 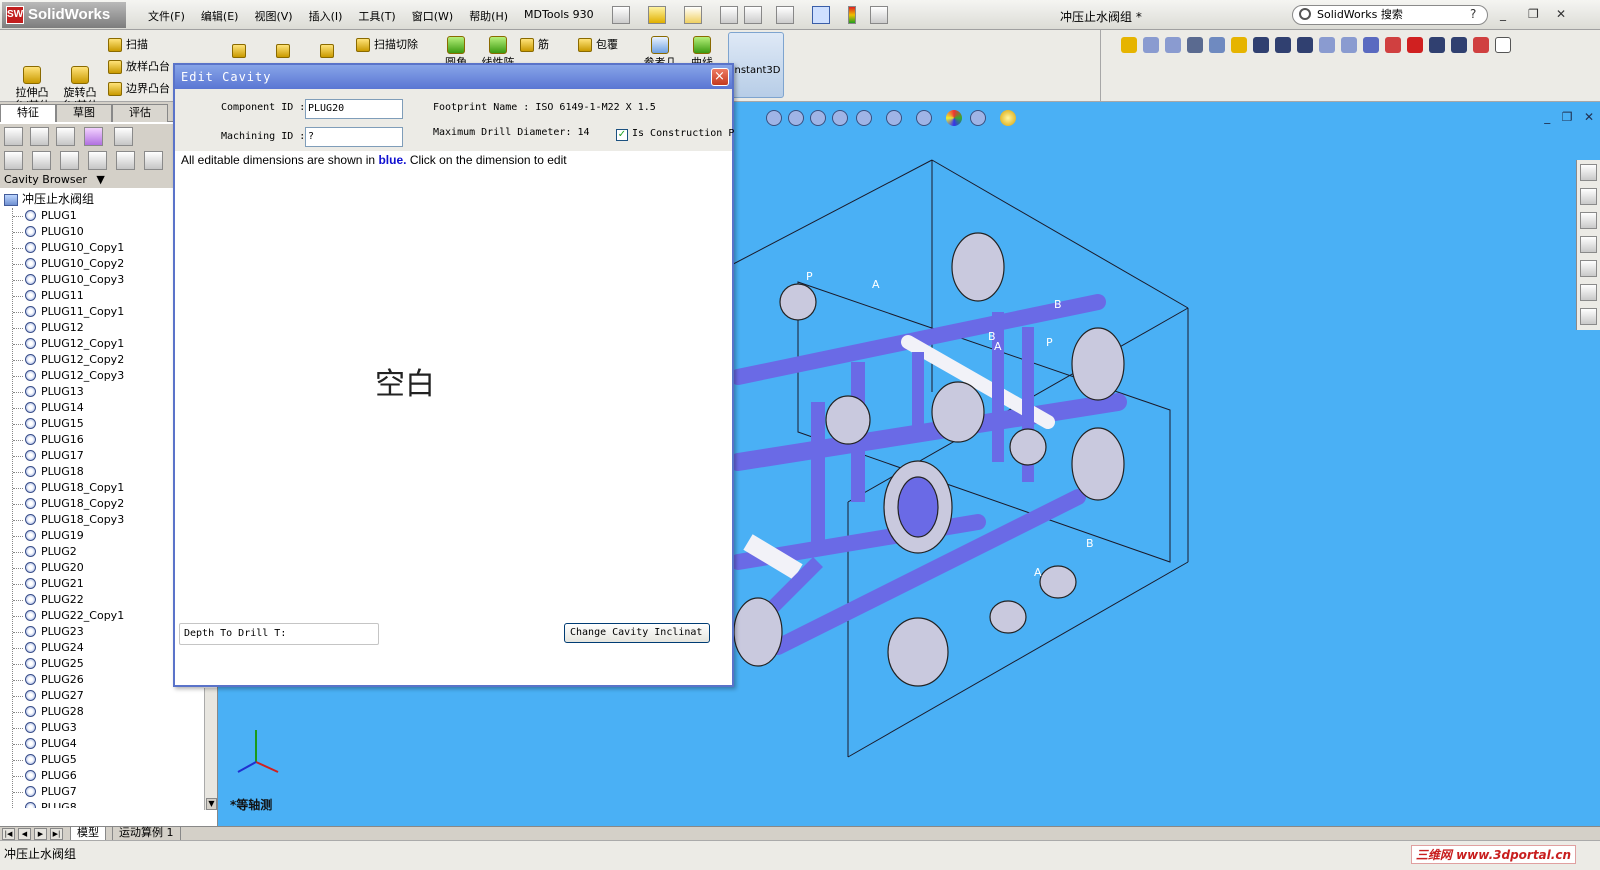 I want to click on component-id-input: PLUG20, so click(x=354, y=109).